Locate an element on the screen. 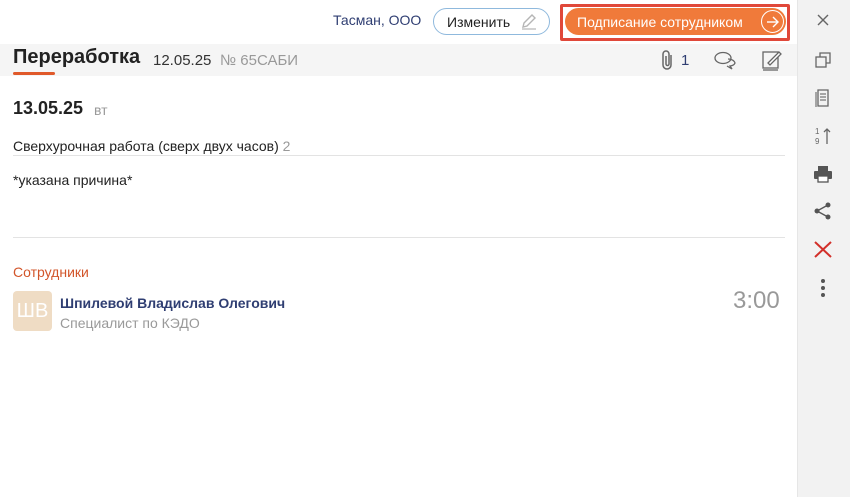 This screenshot has height=497, width=850. sign-by-employee-button: Подписание сотрудником is located at coordinates (675, 21).